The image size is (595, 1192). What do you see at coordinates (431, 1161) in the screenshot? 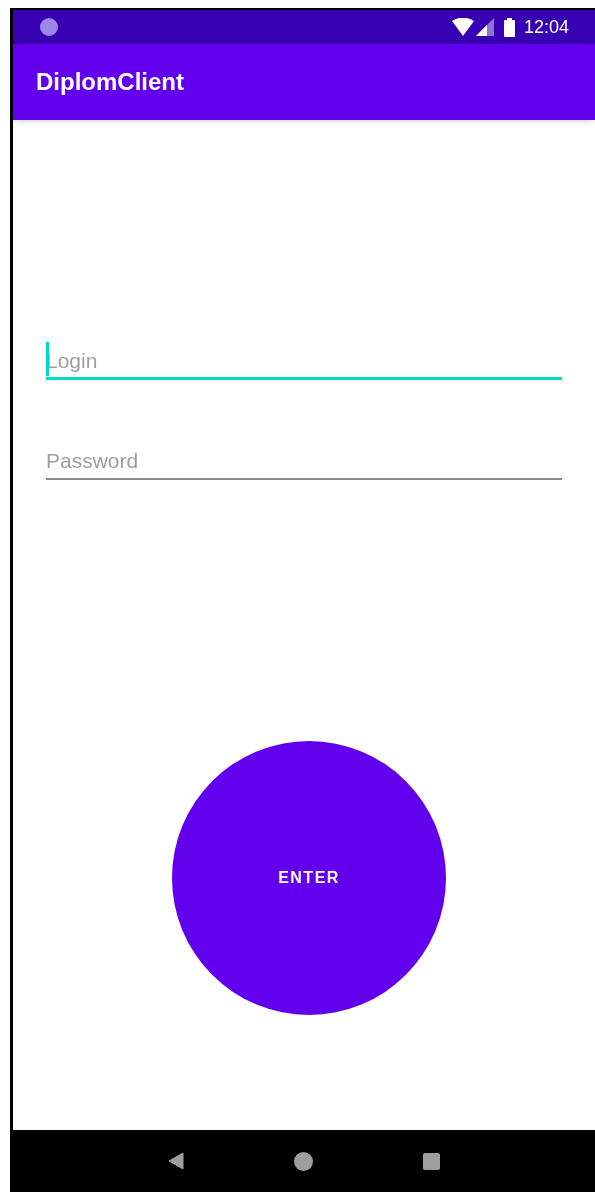
I see `recents-icon` at bounding box center [431, 1161].